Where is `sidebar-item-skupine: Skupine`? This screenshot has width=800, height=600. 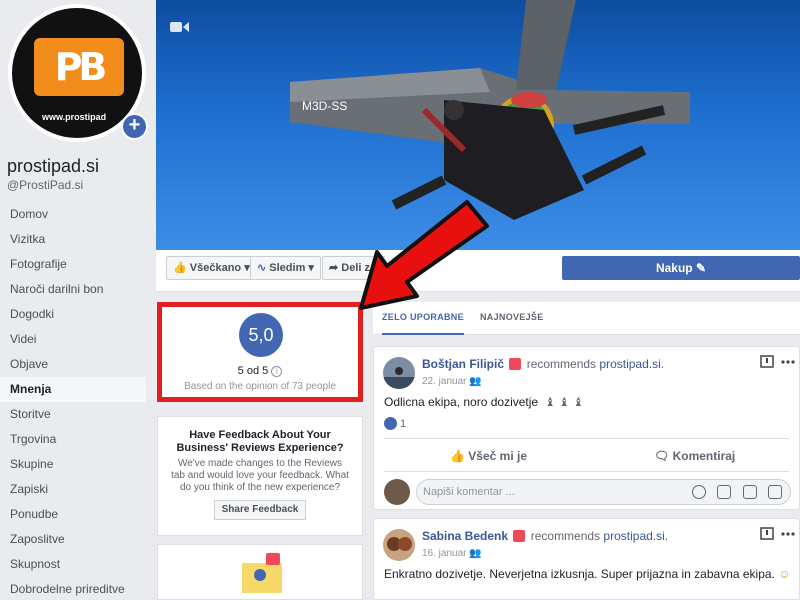
sidebar-item-skupine: Skupine is located at coordinates (75, 464).